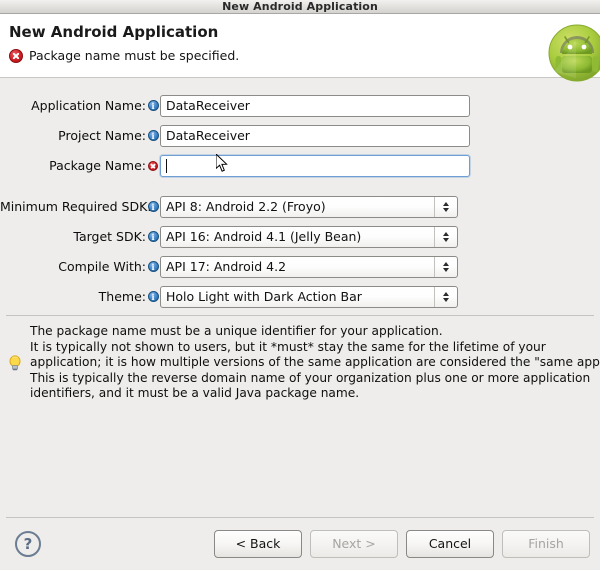 The image size is (600, 570). I want to click on label-theme: Theme:, so click(122, 296).